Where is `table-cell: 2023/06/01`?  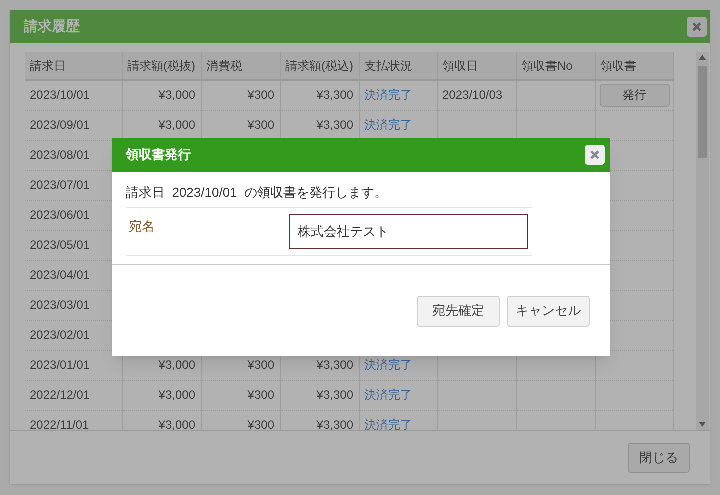 table-cell: 2023/06/01 is located at coordinates (60, 215).